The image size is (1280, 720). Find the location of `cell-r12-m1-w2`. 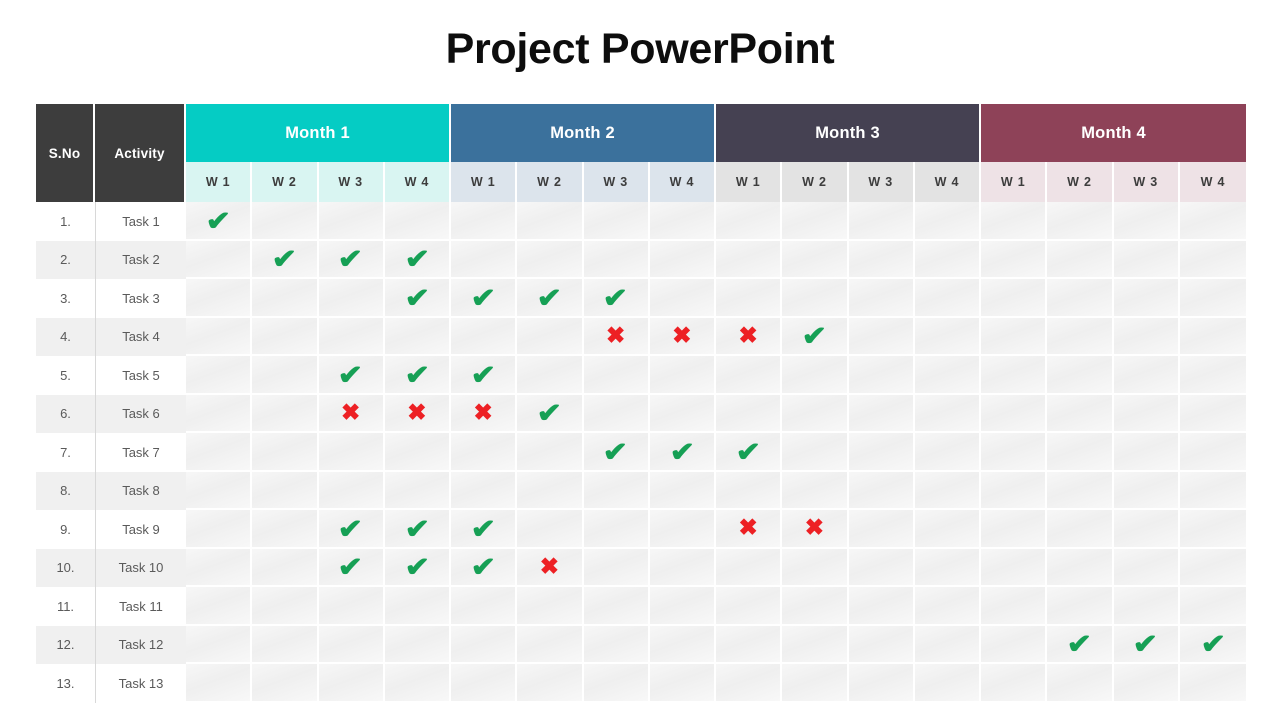

cell-r12-m1-w2 is located at coordinates (285, 644).